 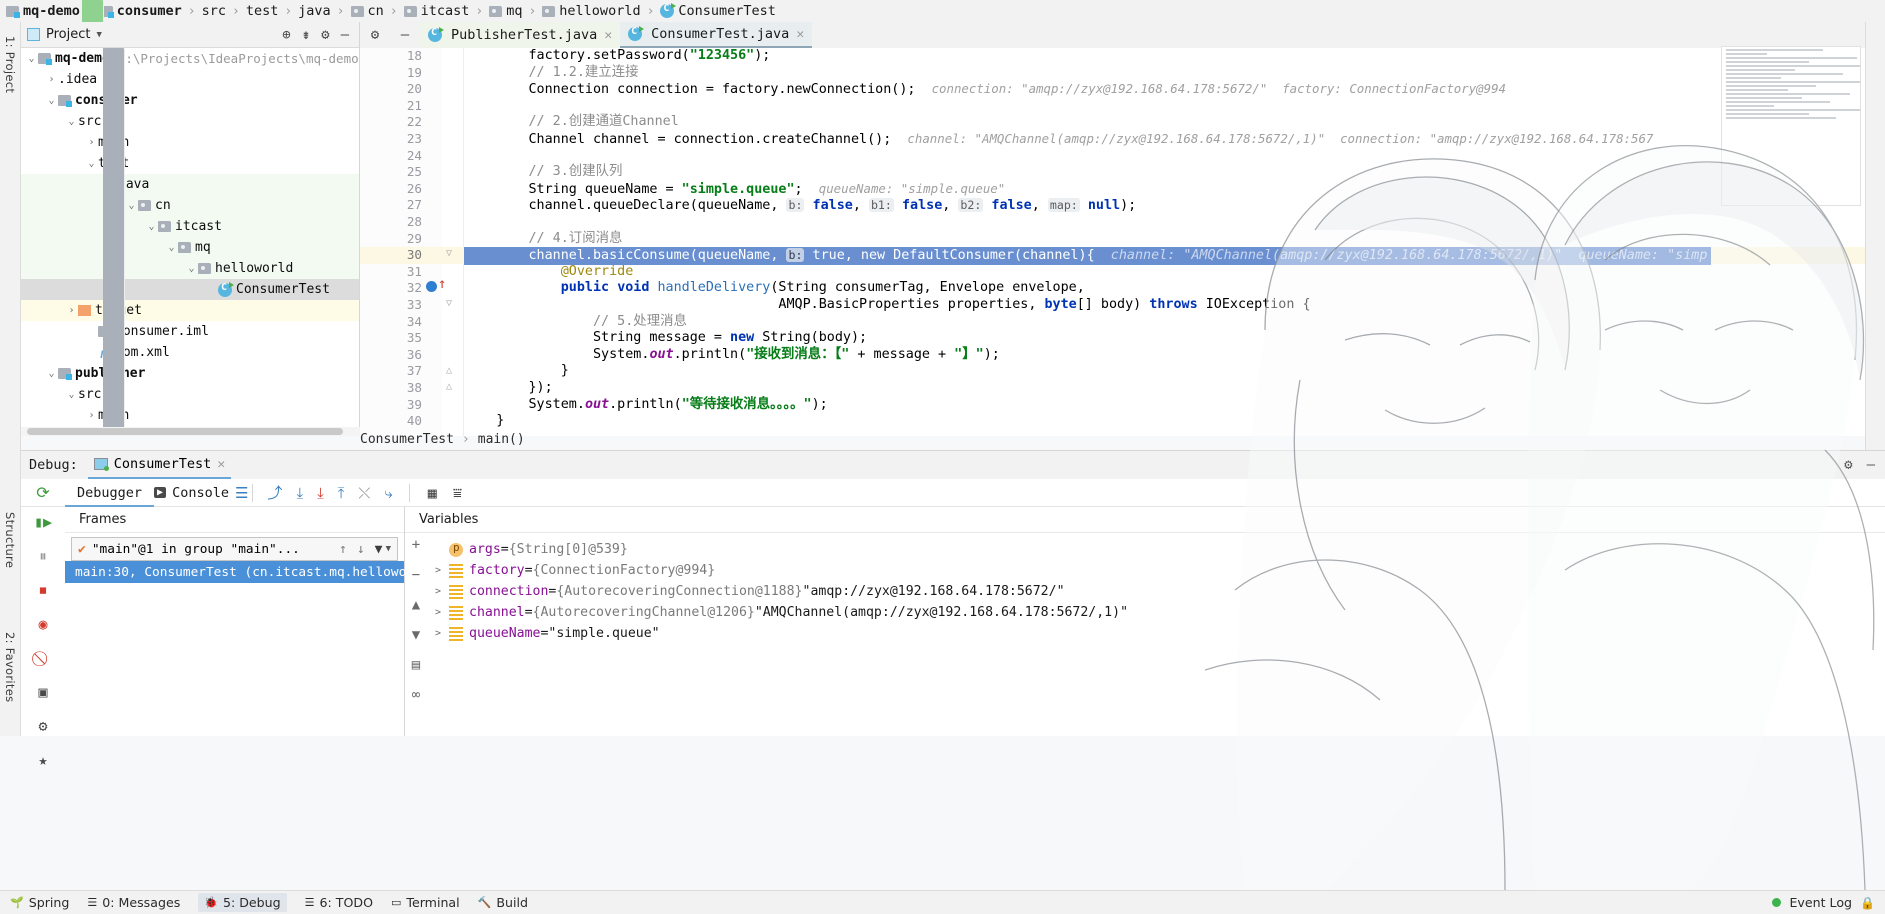 I want to click on status-item-debug: 🐞 5: Debug, so click(x=242, y=902).